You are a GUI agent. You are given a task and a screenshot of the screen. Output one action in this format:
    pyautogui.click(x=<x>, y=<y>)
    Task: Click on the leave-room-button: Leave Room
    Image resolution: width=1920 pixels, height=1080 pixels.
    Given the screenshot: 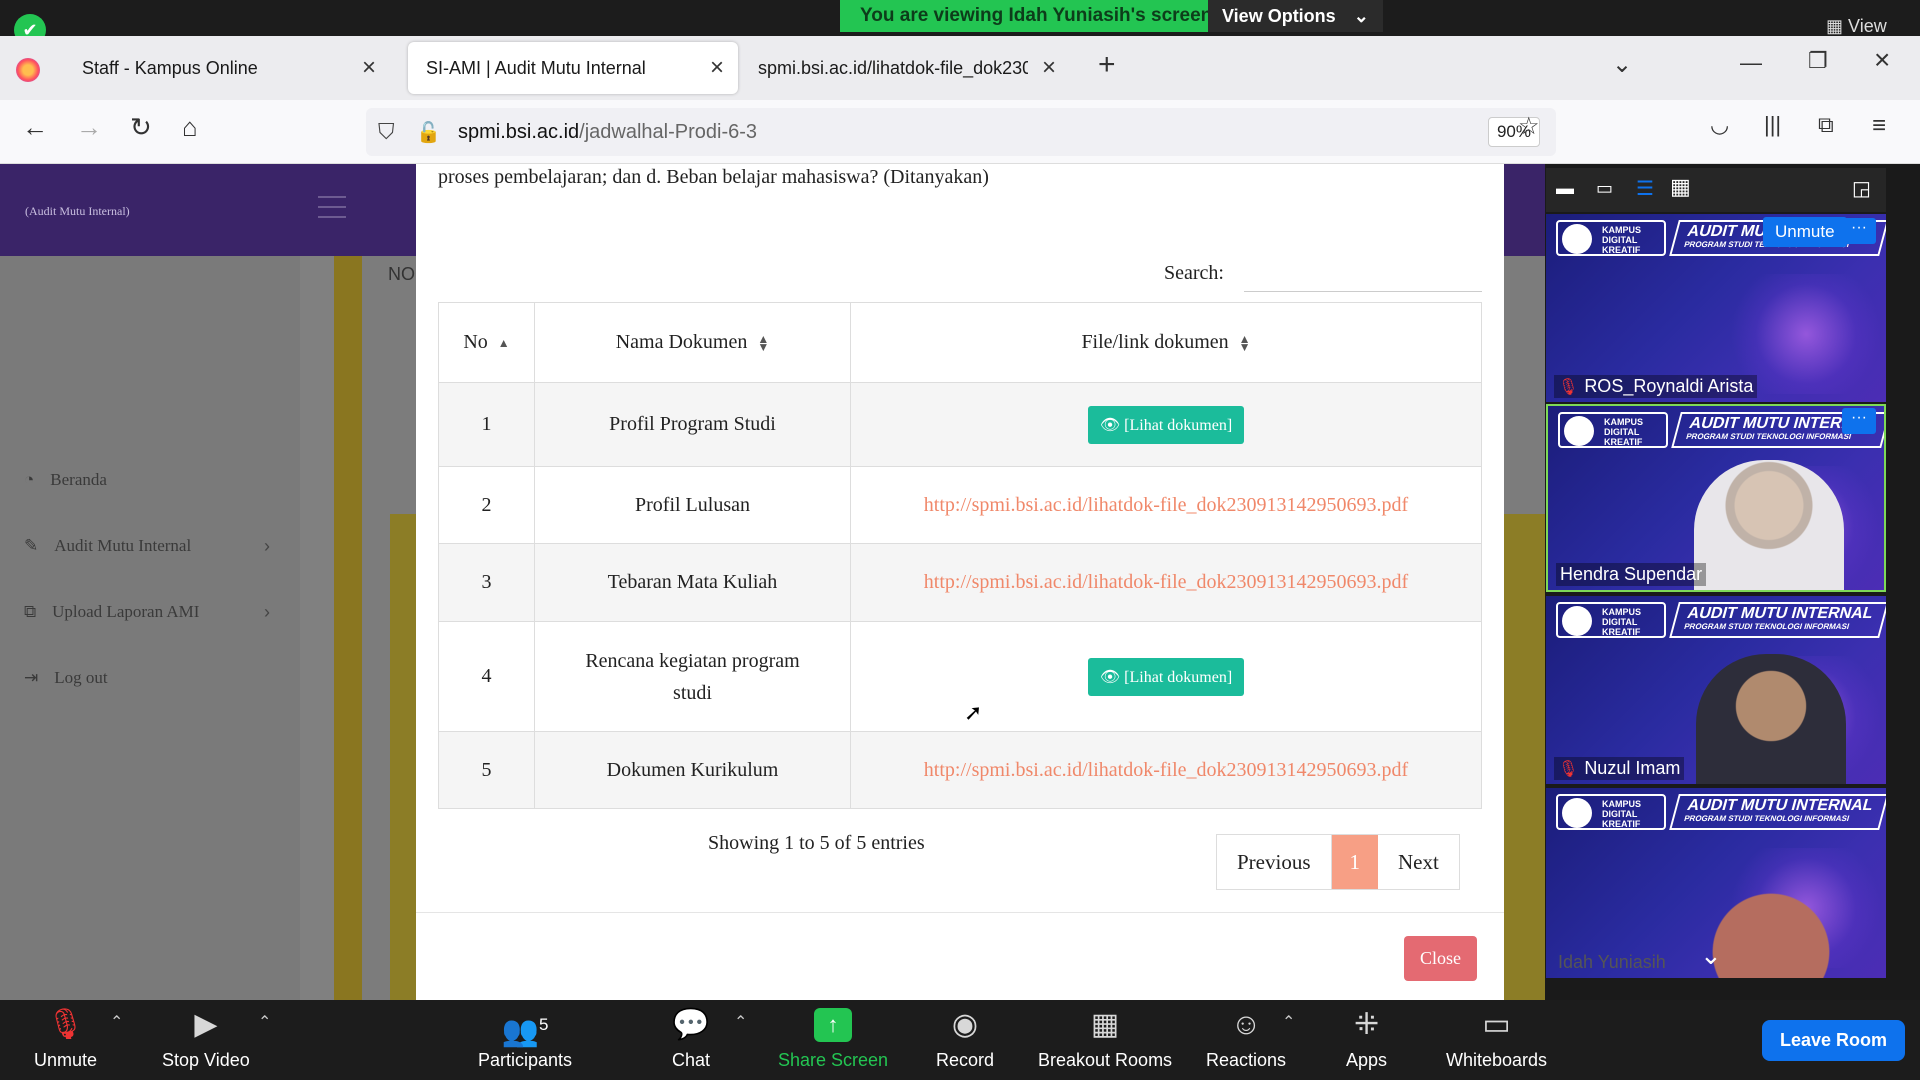 What is the action you would take?
    pyautogui.click(x=1834, y=1040)
    